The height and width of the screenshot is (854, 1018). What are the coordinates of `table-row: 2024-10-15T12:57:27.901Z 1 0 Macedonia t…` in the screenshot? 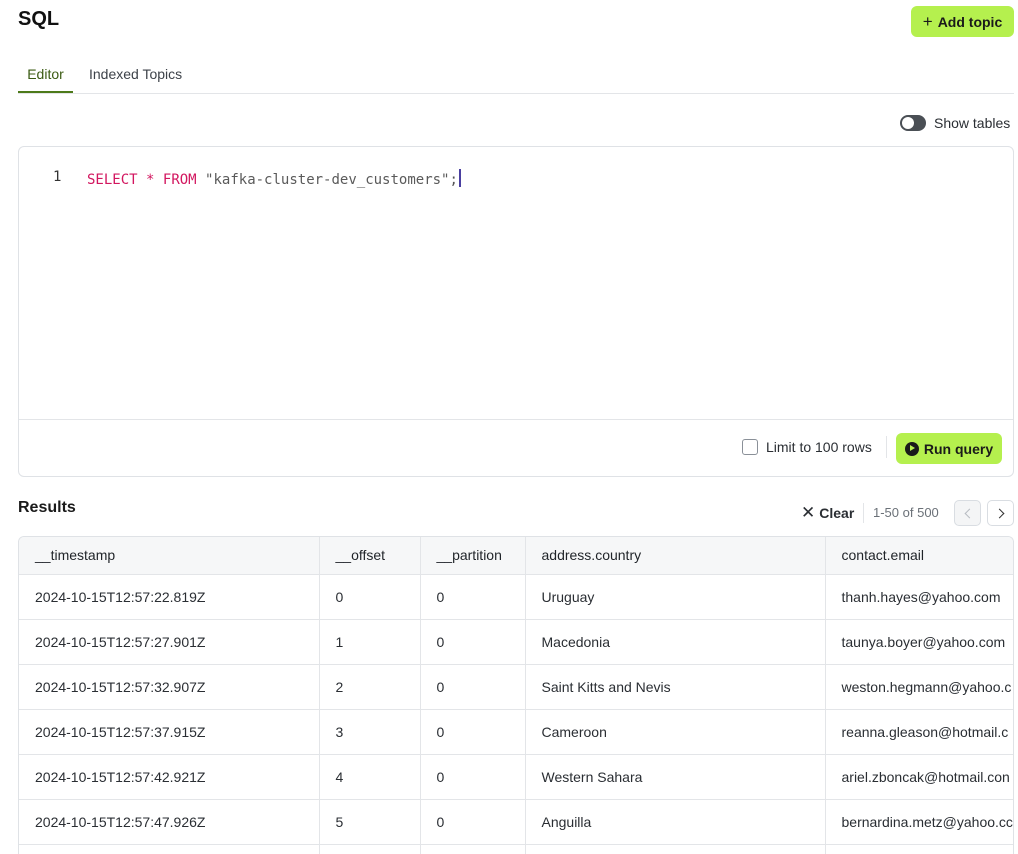 It's located at (516, 642).